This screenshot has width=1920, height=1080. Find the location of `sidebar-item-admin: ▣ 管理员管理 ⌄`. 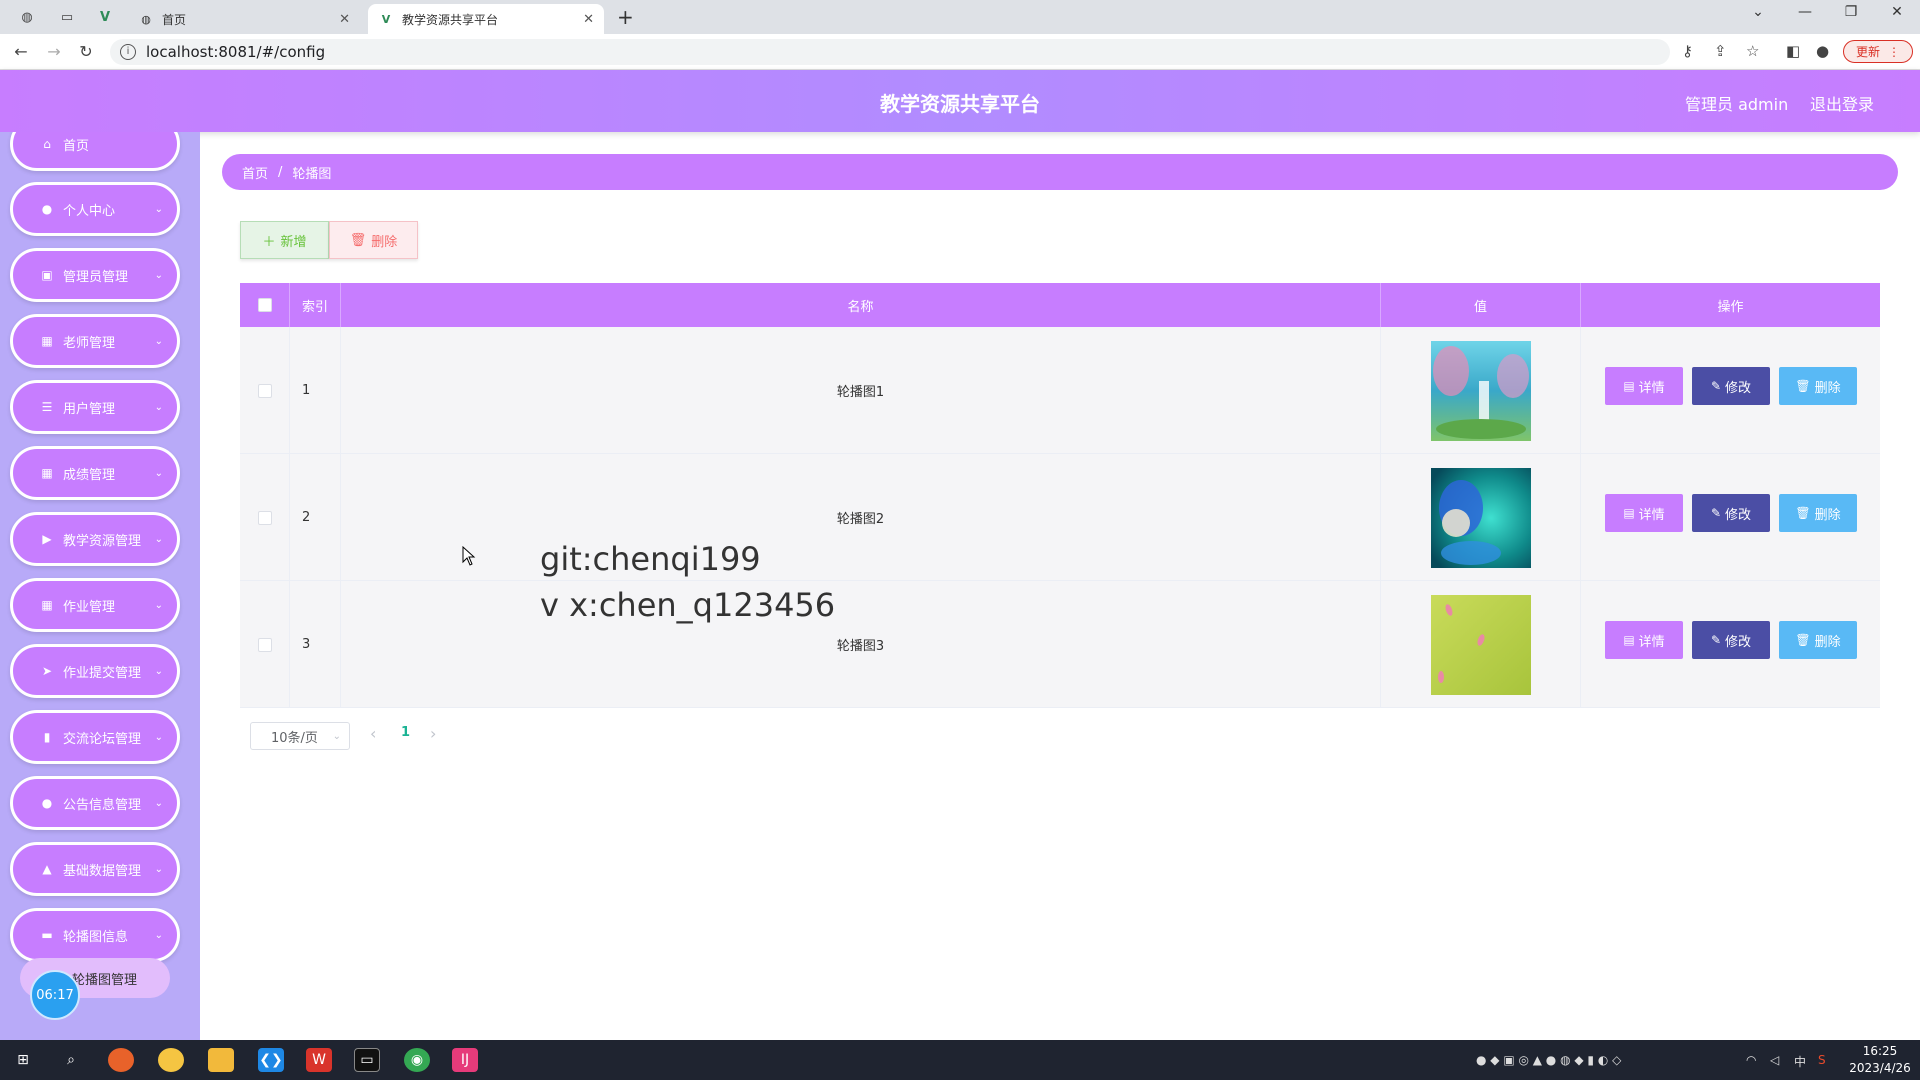

sidebar-item-admin: ▣ 管理员管理 ⌄ is located at coordinates (95, 275).